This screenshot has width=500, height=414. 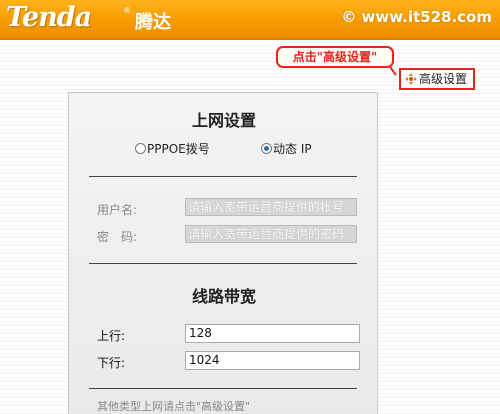 I want to click on annotation-callout: 点击"高级设置", so click(x=335, y=57).